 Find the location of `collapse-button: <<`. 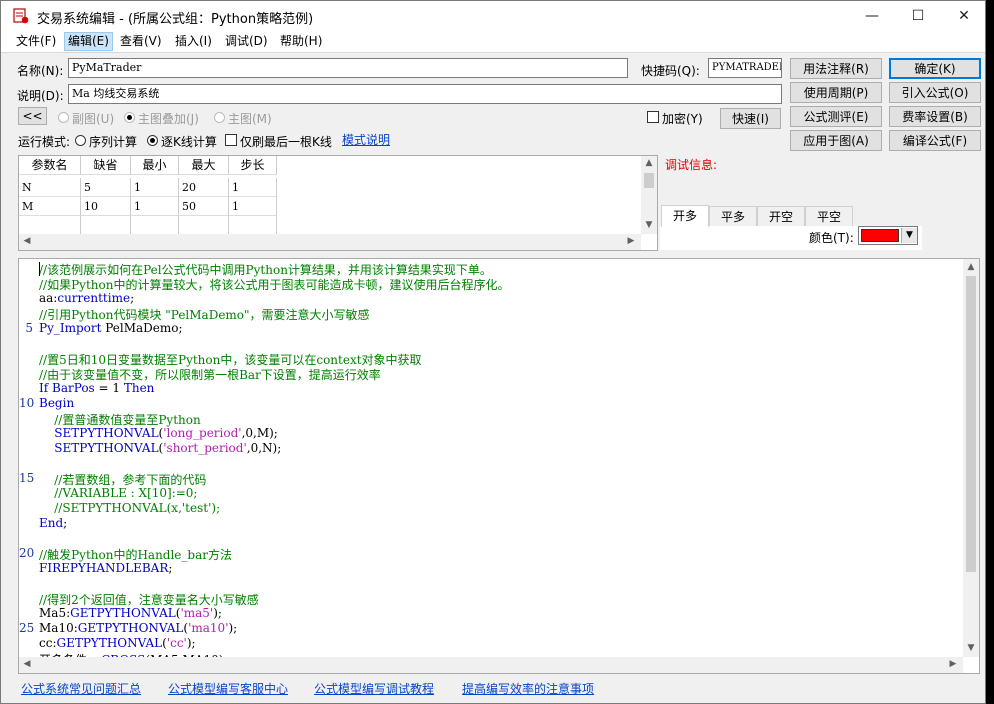

collapse-button: << is located at coordinates (32, 116).